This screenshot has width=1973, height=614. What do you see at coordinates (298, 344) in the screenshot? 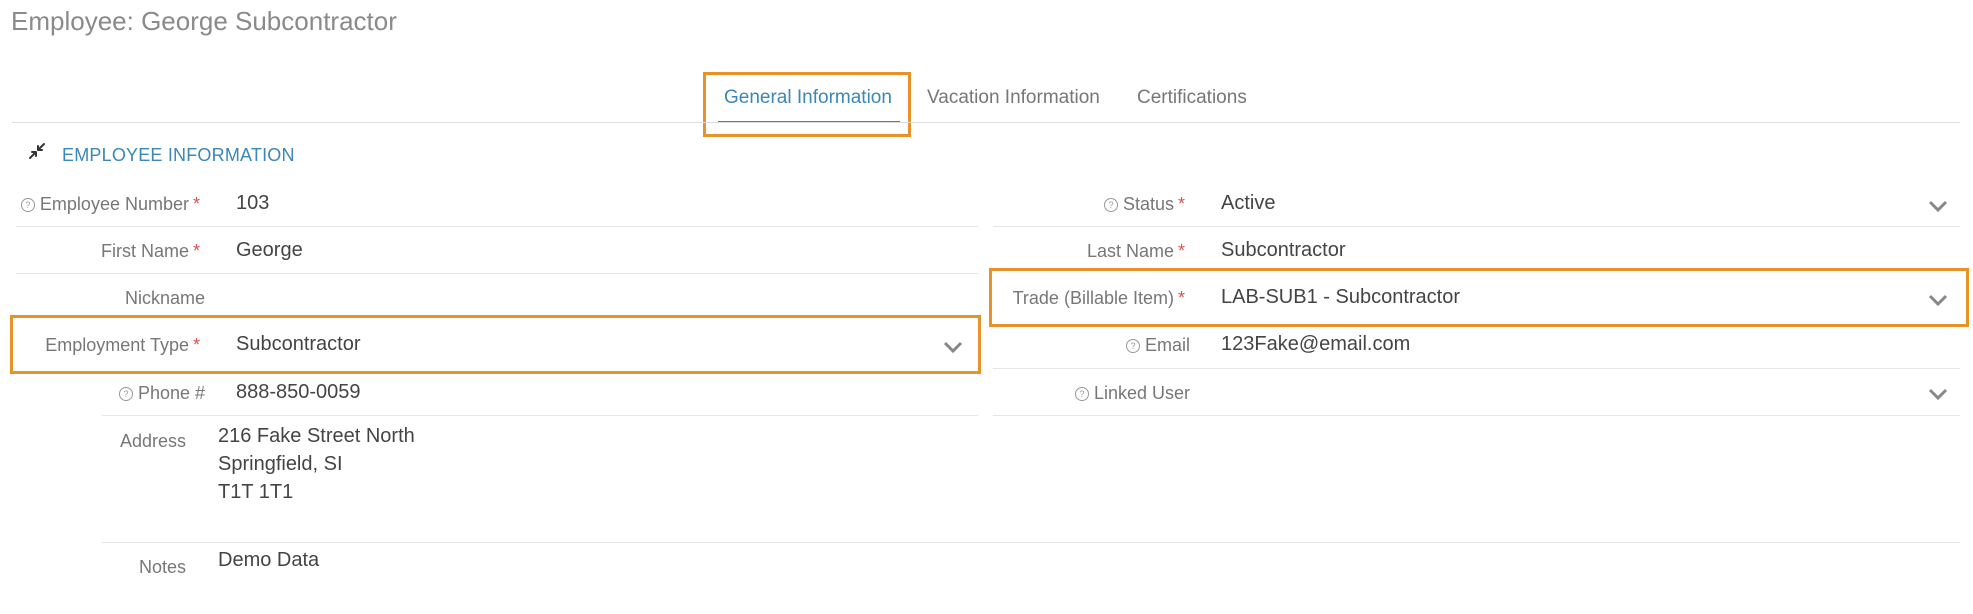
I see `employment-type-select: Subcontractor` at bounding box center [298, 344].